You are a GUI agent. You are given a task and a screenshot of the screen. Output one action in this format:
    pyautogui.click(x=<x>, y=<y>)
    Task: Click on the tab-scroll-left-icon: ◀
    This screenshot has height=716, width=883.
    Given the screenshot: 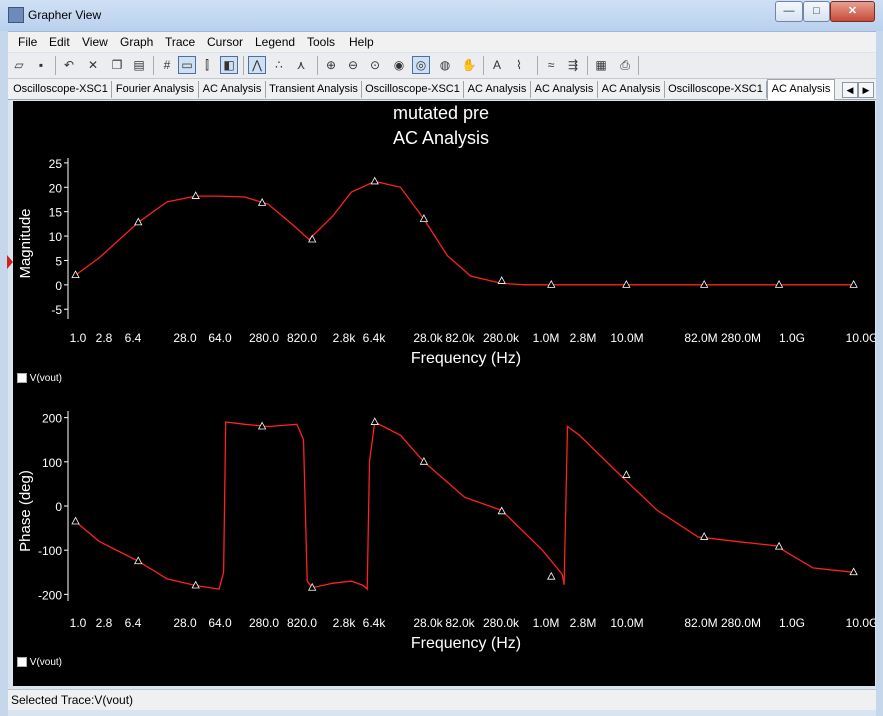 What is the action you would take?
    pyautogui.click(x=850, y=90)
    